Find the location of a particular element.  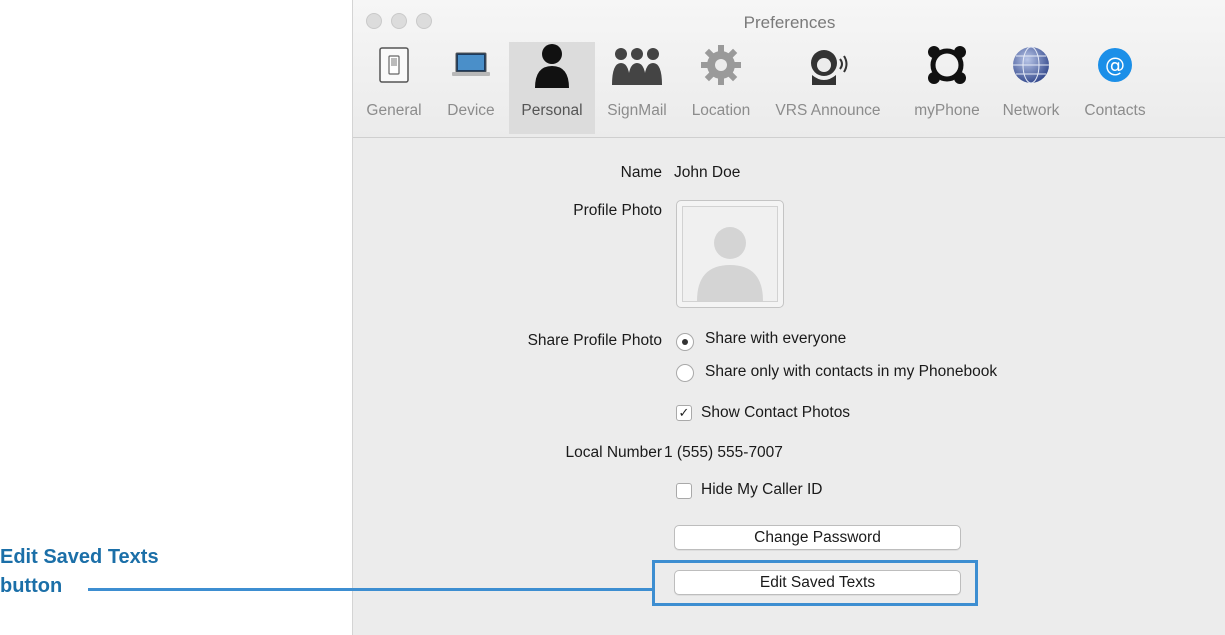

tab-vrs-announce: VRS Announce is located at coordinates (828, 88).